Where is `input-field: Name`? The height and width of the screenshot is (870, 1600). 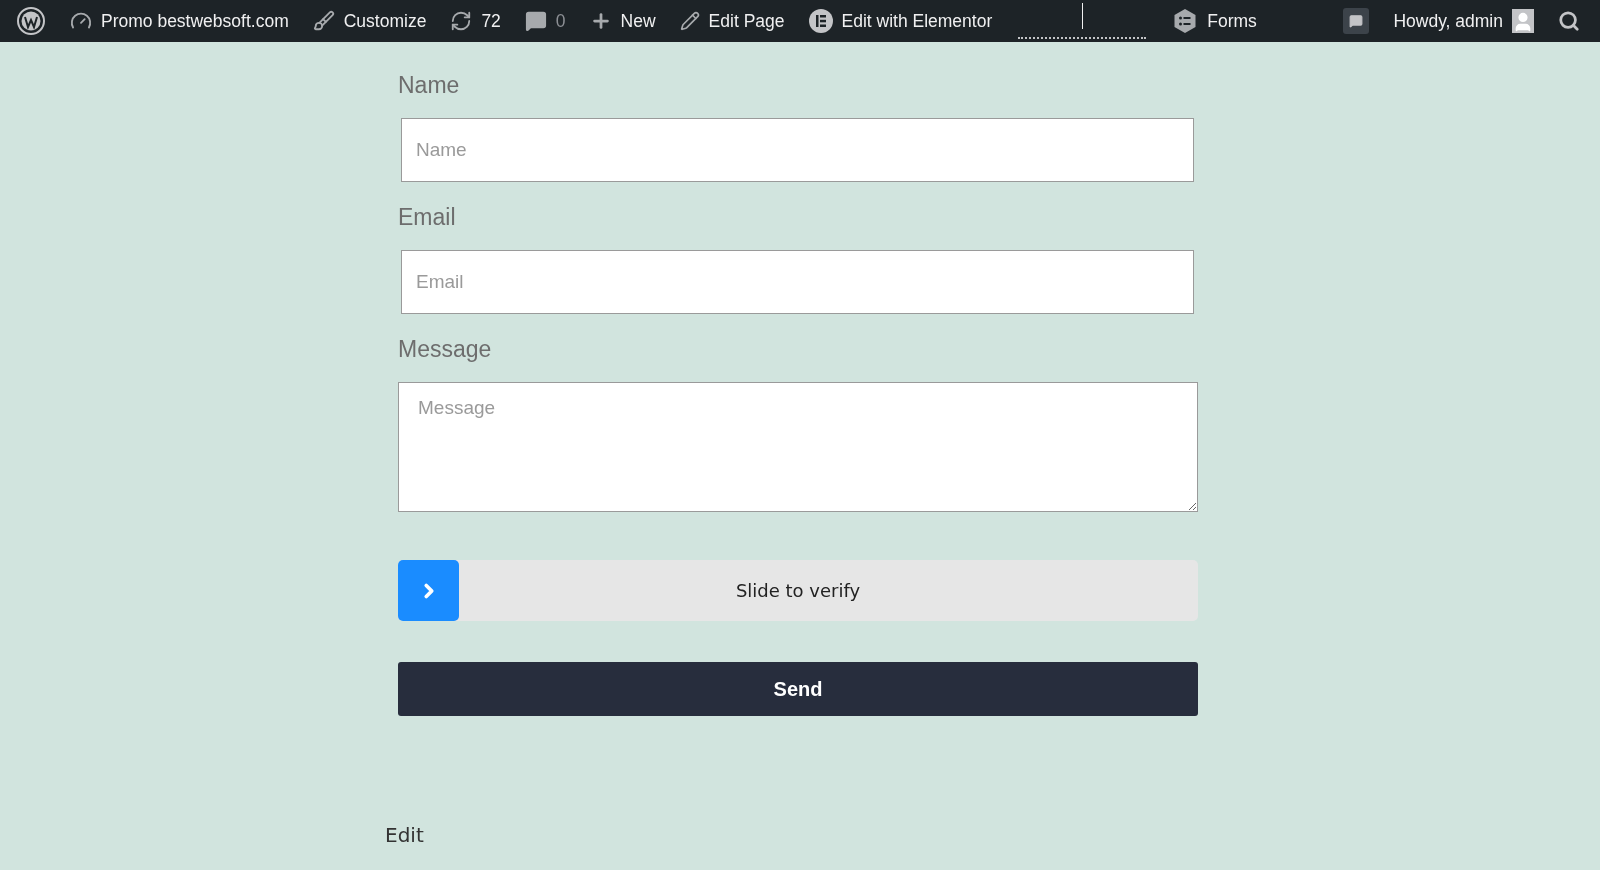
input-field: Name is located at coordinates (797, 150).